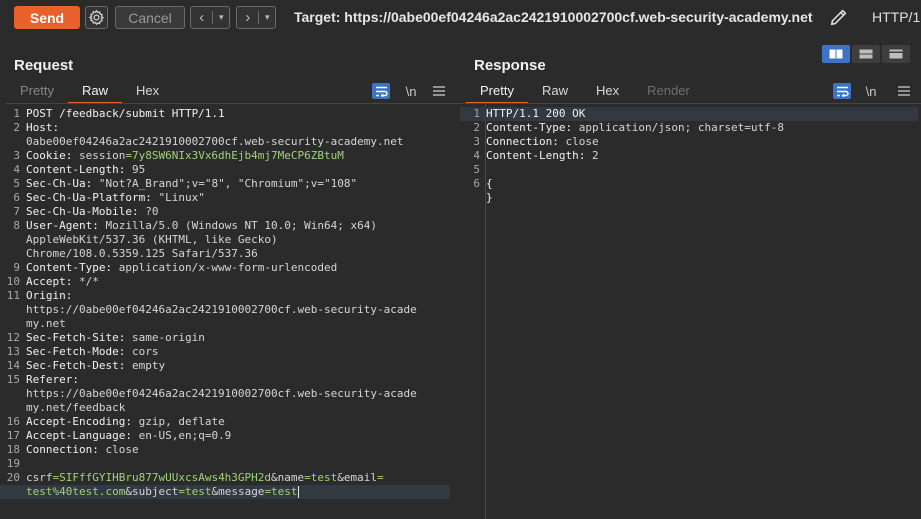 The image size is (921, 519). I want to click on line-content: my.net/feedback, so click(75, 408).